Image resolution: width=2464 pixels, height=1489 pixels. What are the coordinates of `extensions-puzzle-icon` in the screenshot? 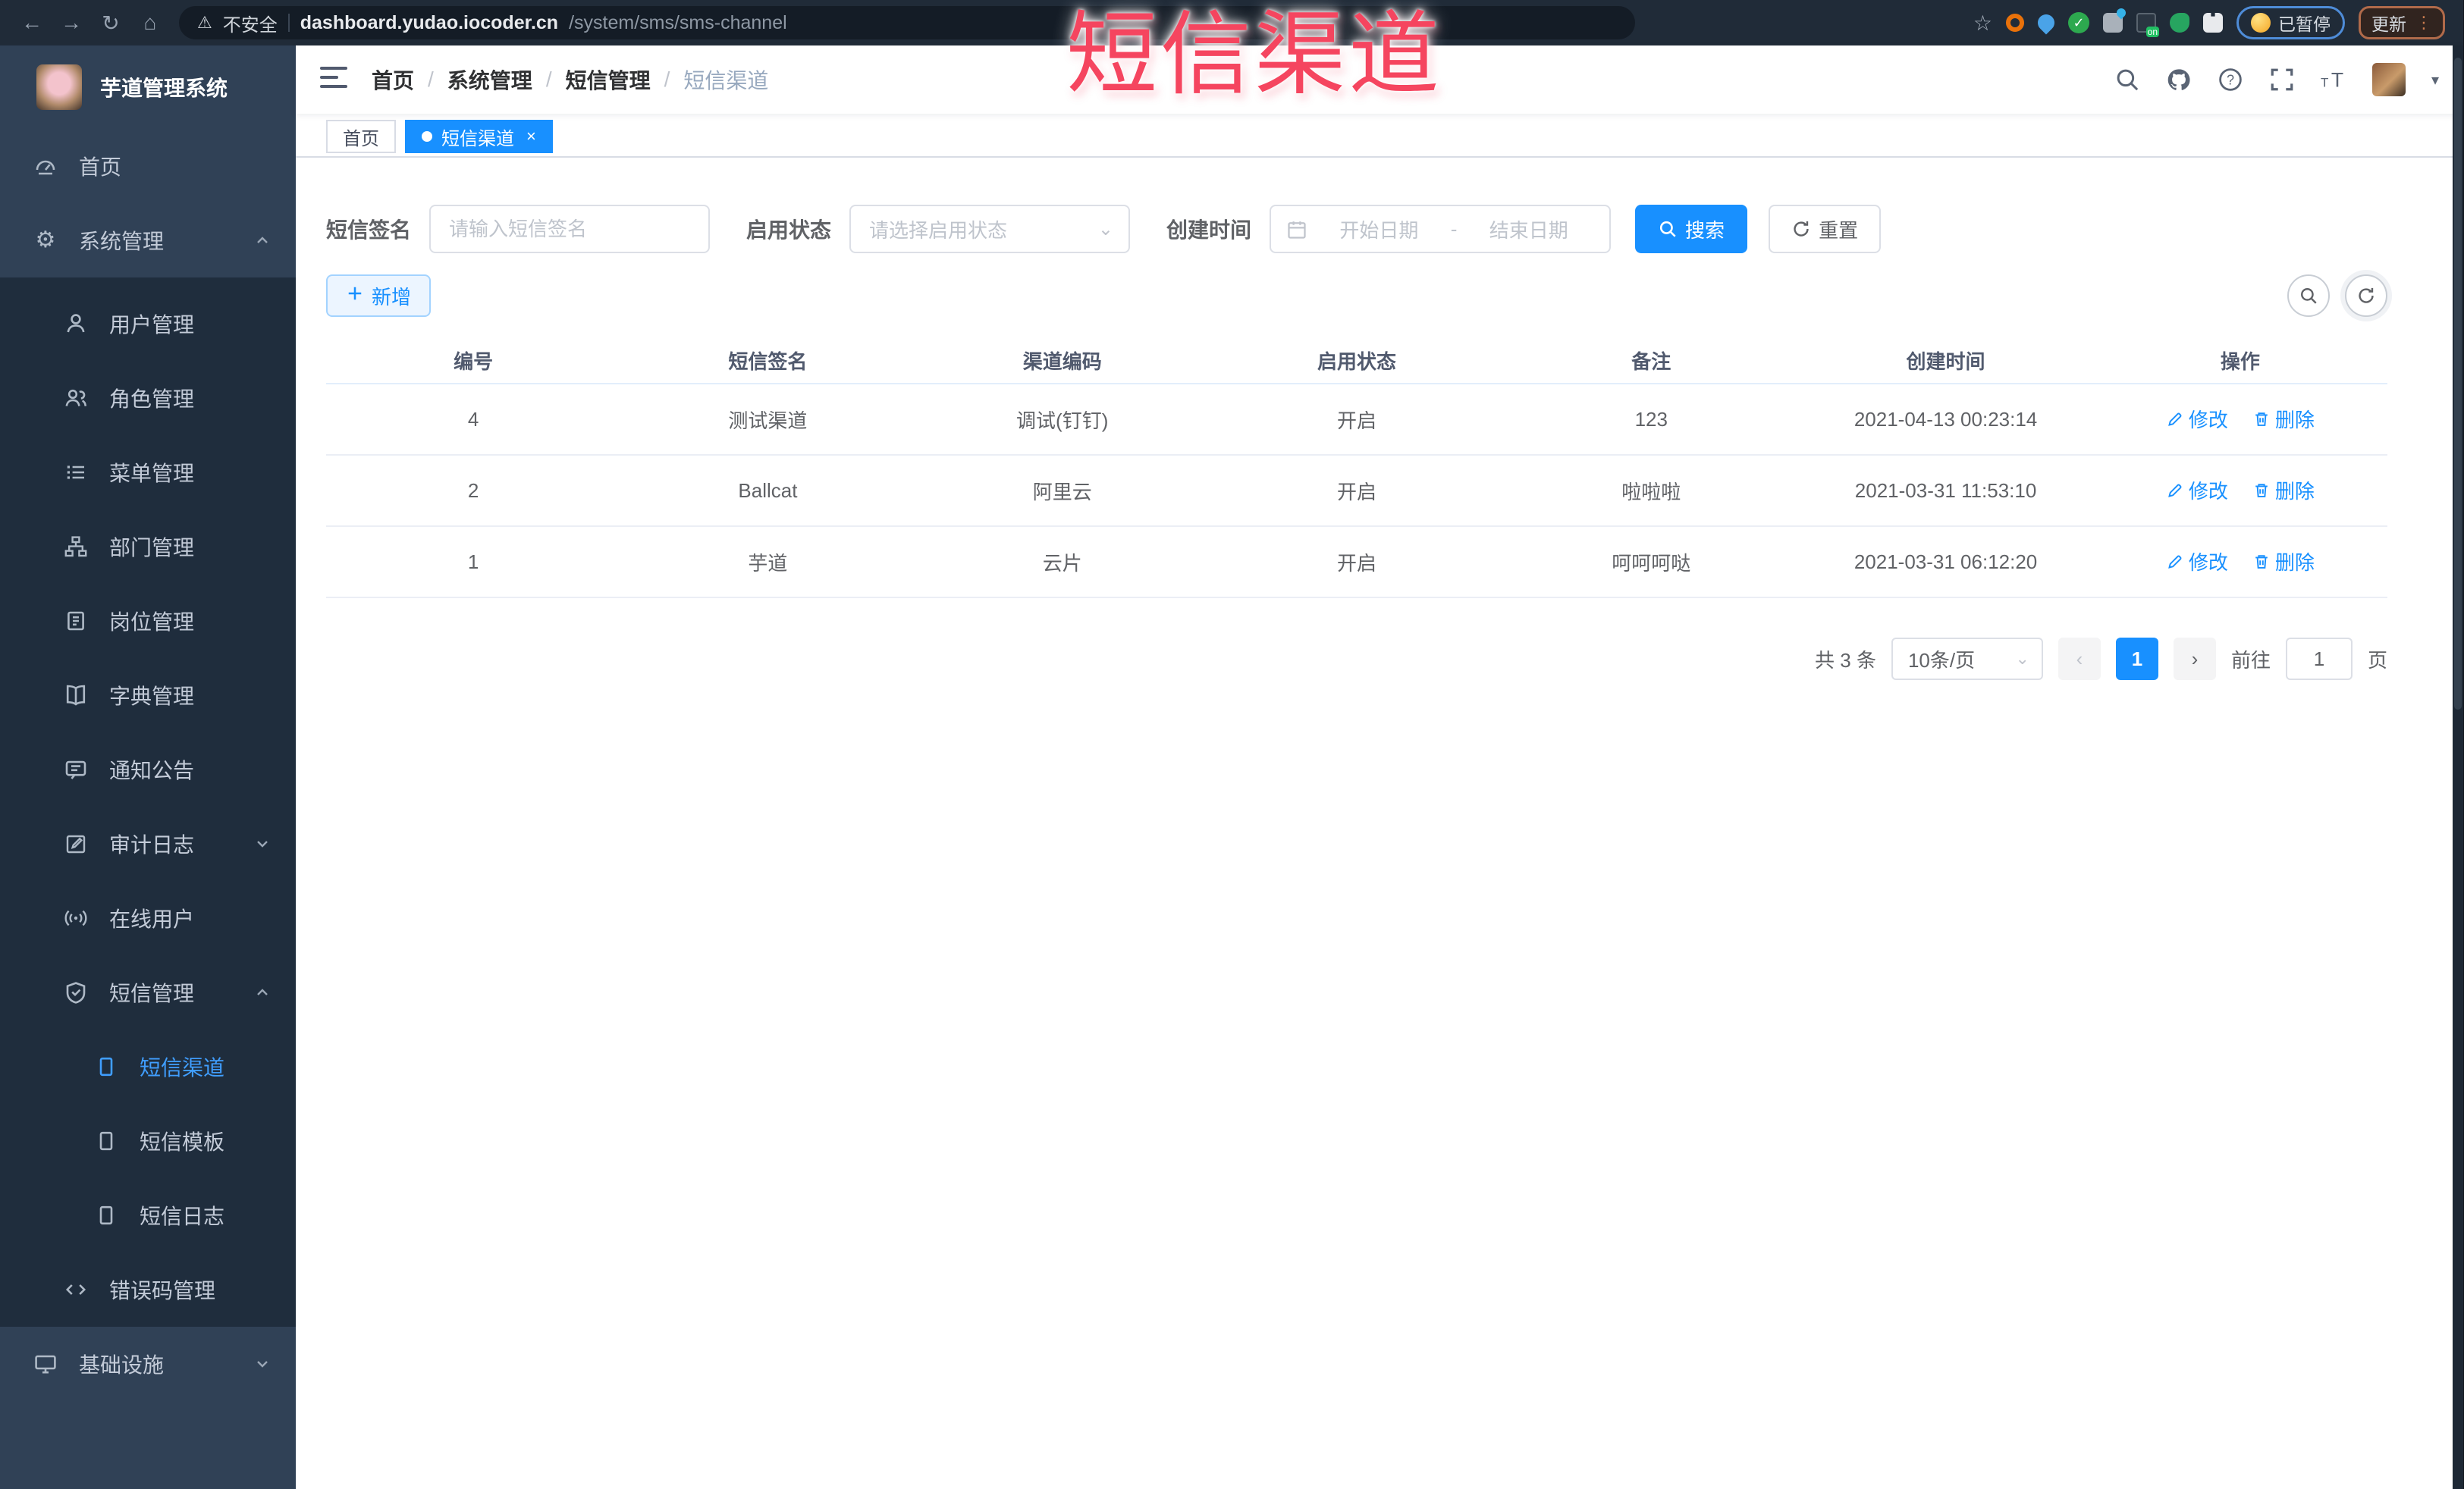 It's located at (2213, 23).